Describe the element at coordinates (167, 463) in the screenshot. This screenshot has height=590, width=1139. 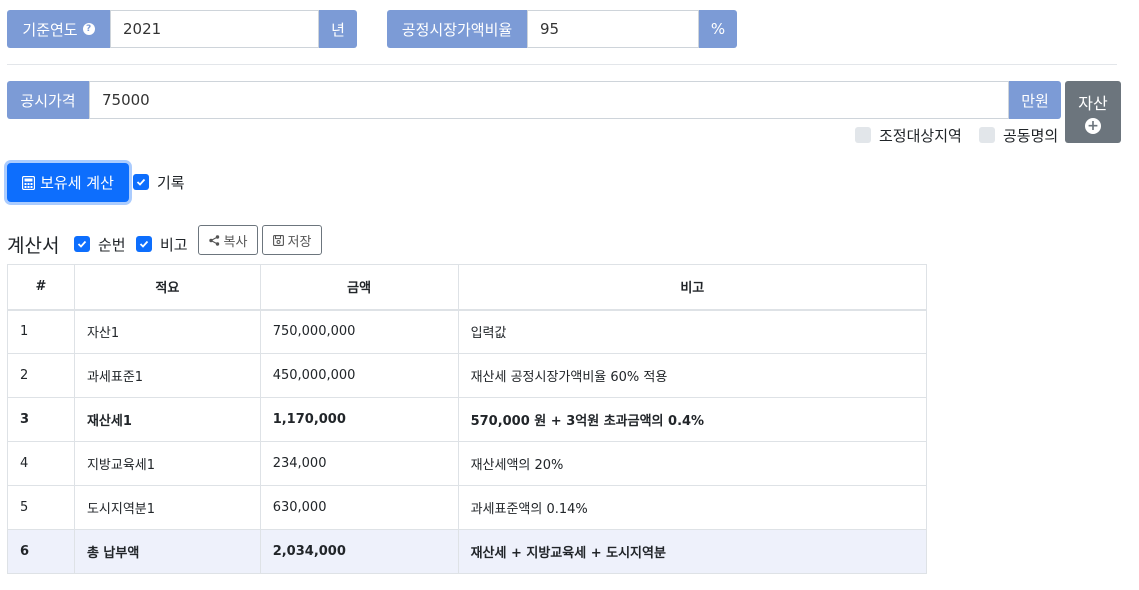
I see `row-item: 지방교육세1` at that location.